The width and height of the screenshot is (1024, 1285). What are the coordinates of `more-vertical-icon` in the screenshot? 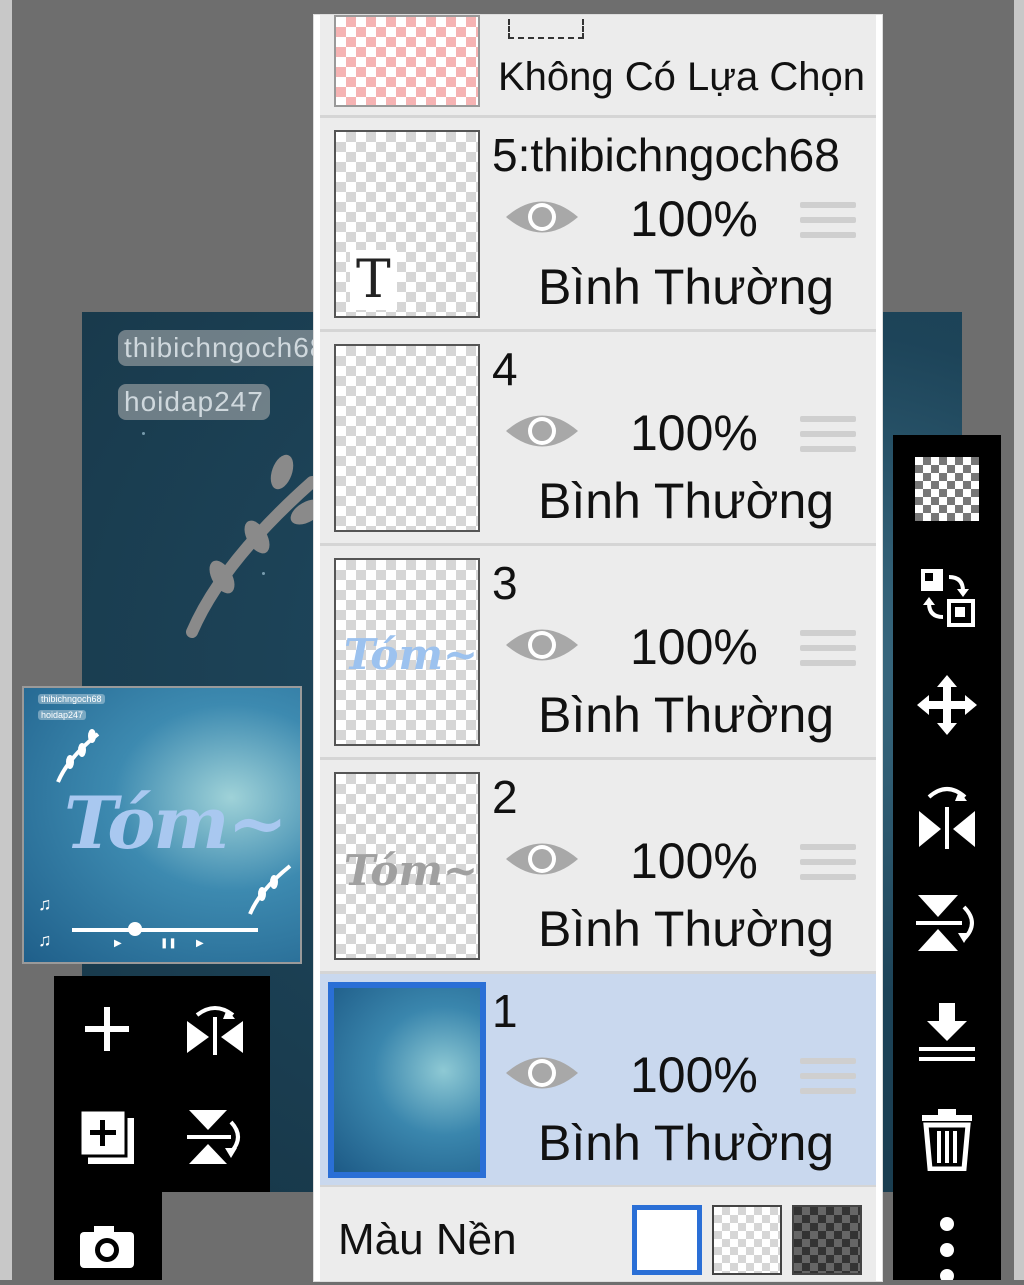 It's located at (947, 1245).